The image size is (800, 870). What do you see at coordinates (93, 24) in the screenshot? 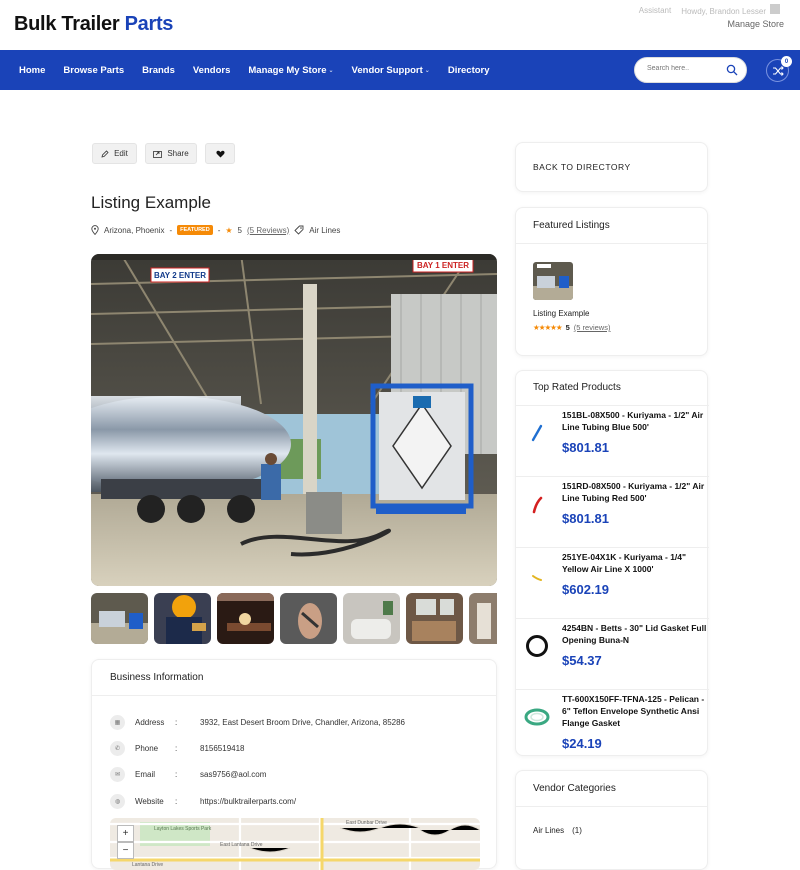
I see `site-logo: Bulk Trailer Parts` at bounding box center [93, 24].